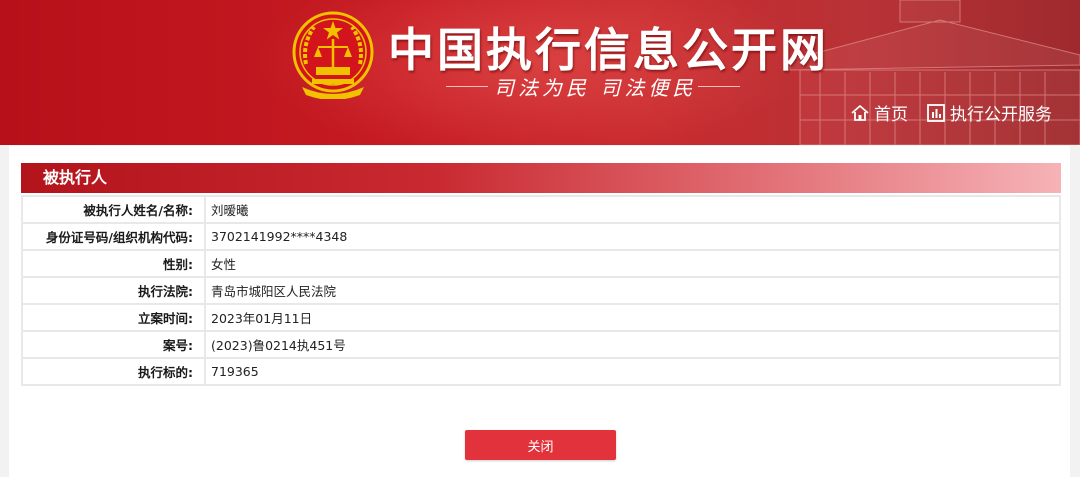 This screenshot has height=477, width=1080. I want to click on table-row: 性别: 女性, so click(541, 263).